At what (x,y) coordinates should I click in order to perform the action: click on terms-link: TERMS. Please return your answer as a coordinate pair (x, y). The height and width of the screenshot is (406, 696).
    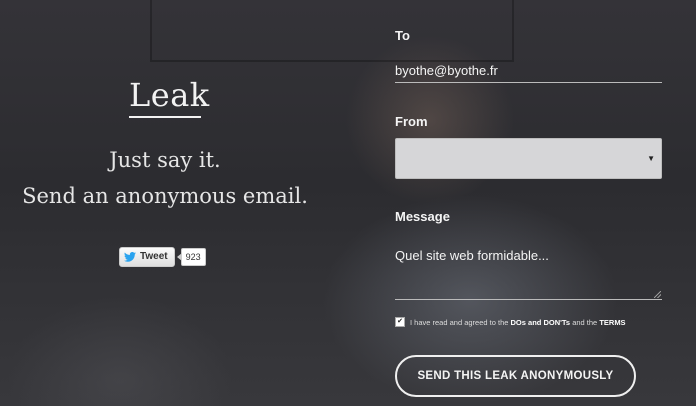
    Looking at the image, I should click on (612, 322).